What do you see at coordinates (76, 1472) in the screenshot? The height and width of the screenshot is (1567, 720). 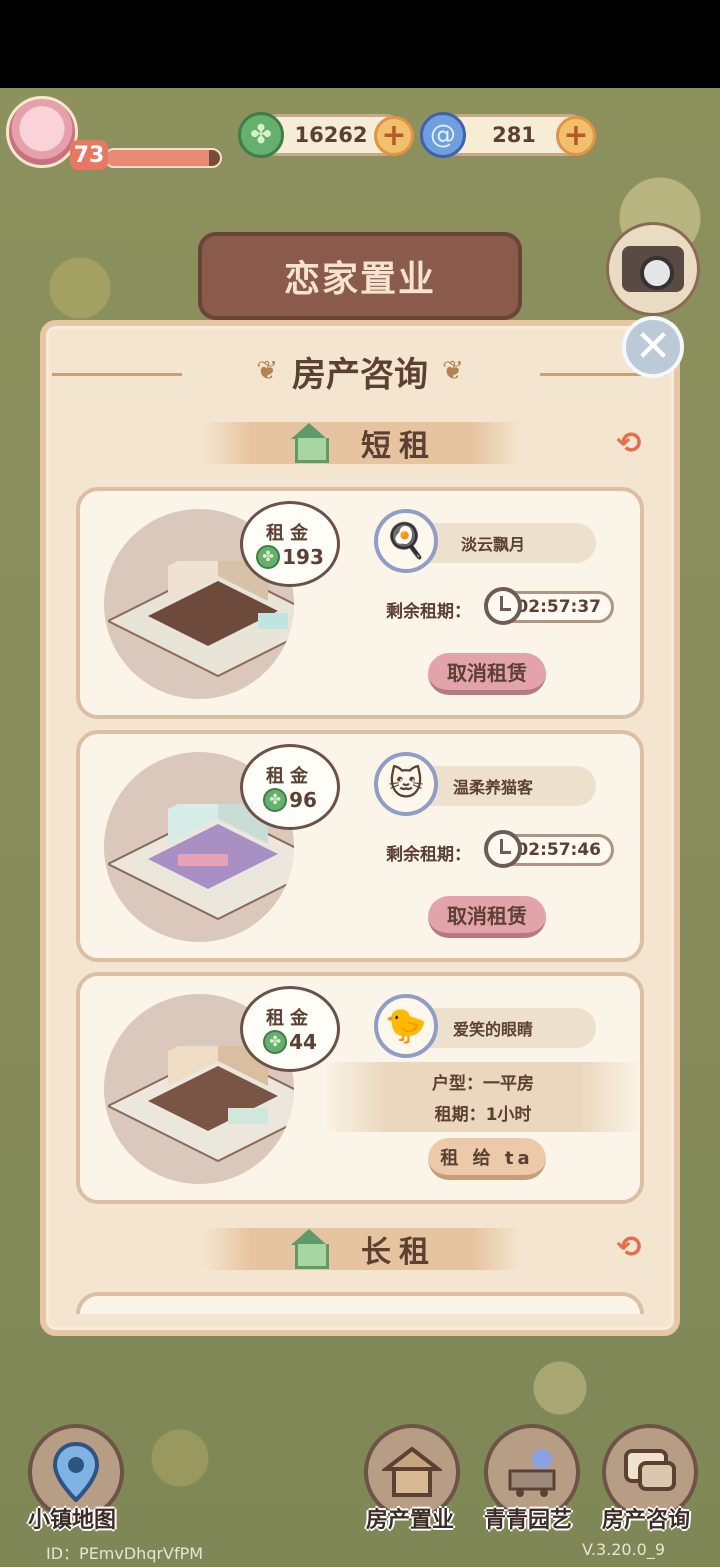 I see `map-pin-icon` at bounding box center [76, 1472].